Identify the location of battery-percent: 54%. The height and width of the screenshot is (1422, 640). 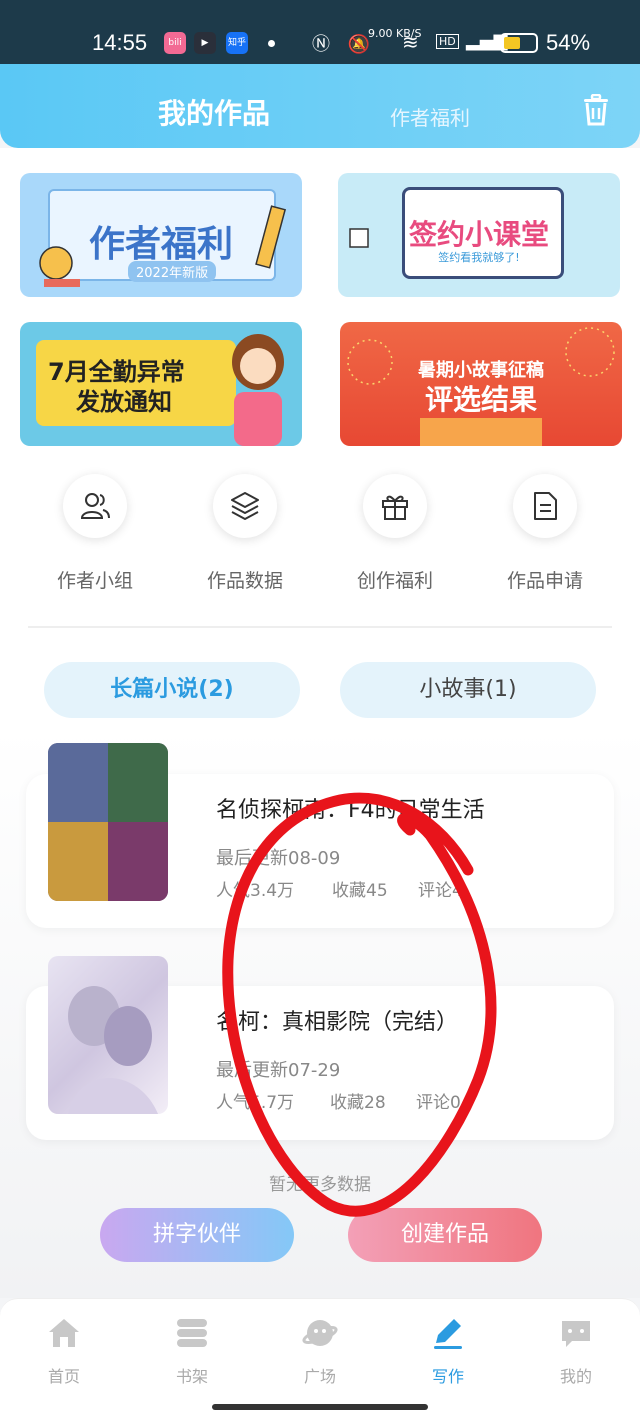
(568, 42).